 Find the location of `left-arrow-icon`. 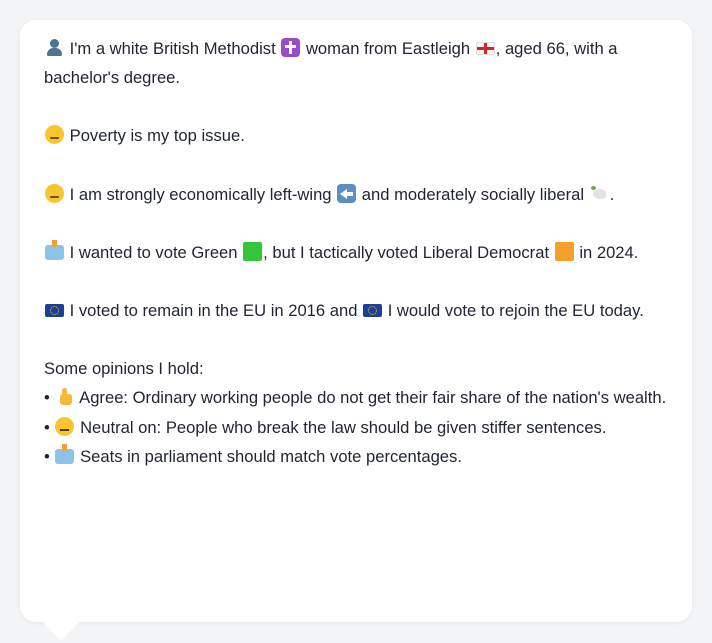

left-arrow-icon is located at coordinates (347, 193).